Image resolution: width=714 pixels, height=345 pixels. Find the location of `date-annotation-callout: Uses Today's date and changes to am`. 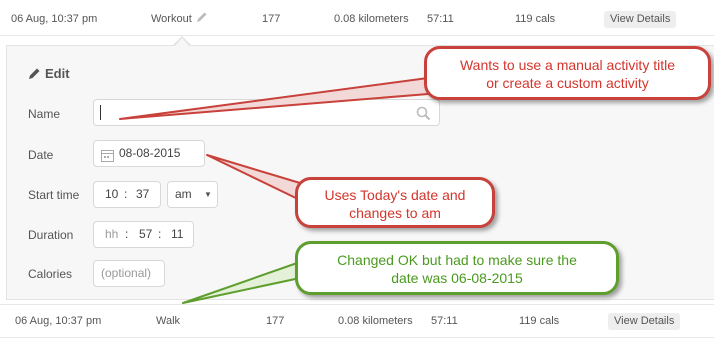

date-annotation-callout: Uses Today's date and changes to am is located at coordinates (395, 202).